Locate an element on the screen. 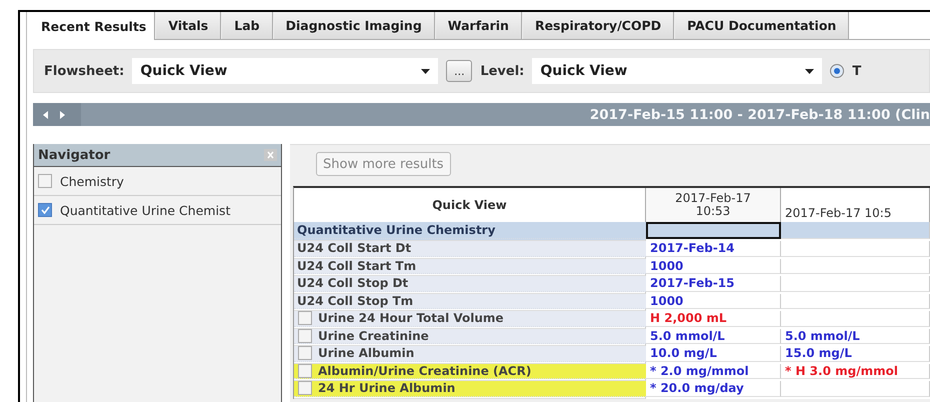 This screenshot has height=402, width=930. result-value: 15.0 mg/L is located at coordinates (855, 354).